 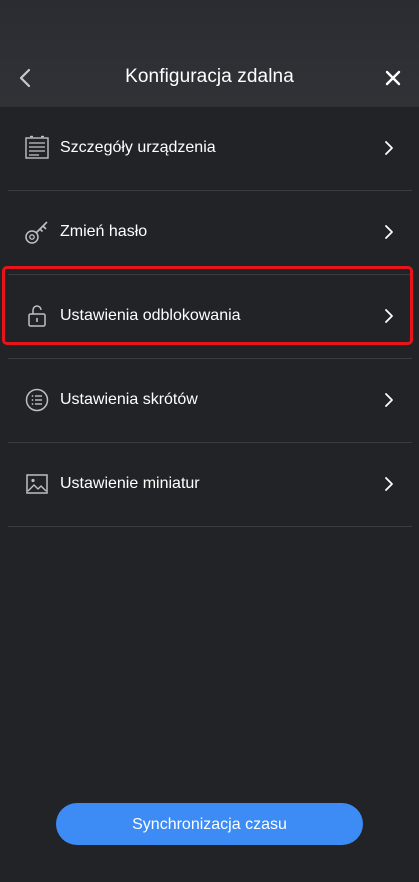 What do you see at coordinates (209, 53) in the screenshot?
I see `header-bar: Konfiguracja zdalna` at bounding box center [209, 53].